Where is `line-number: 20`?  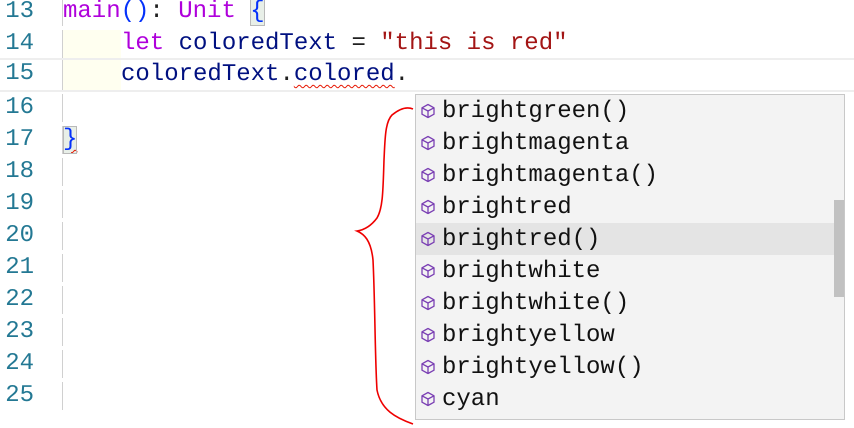
line-number: 20 is located at coordinates (19, 236).